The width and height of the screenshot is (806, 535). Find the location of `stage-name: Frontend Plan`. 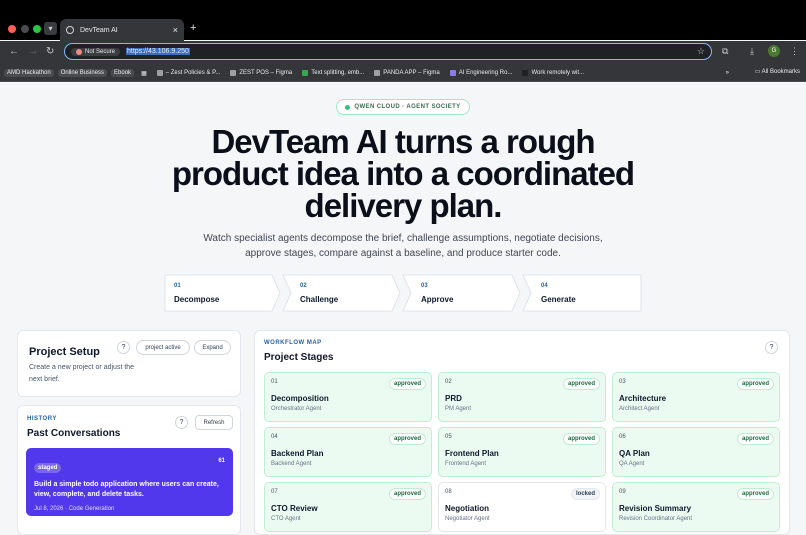

stage-name: Frontend Plan is located at coordinates (472, 453).